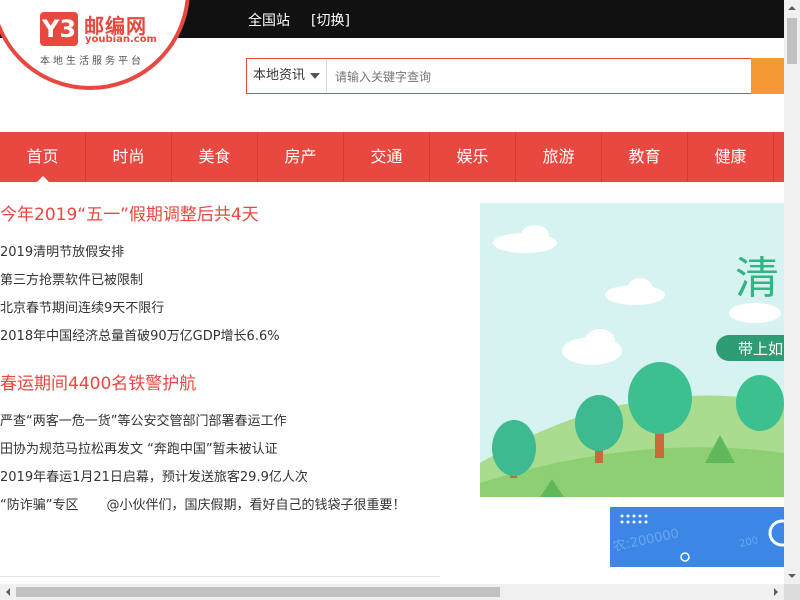 The width and height of the screenshot is (800, 600). I want to click on nav-item-education: 教育, so click(645, 157).